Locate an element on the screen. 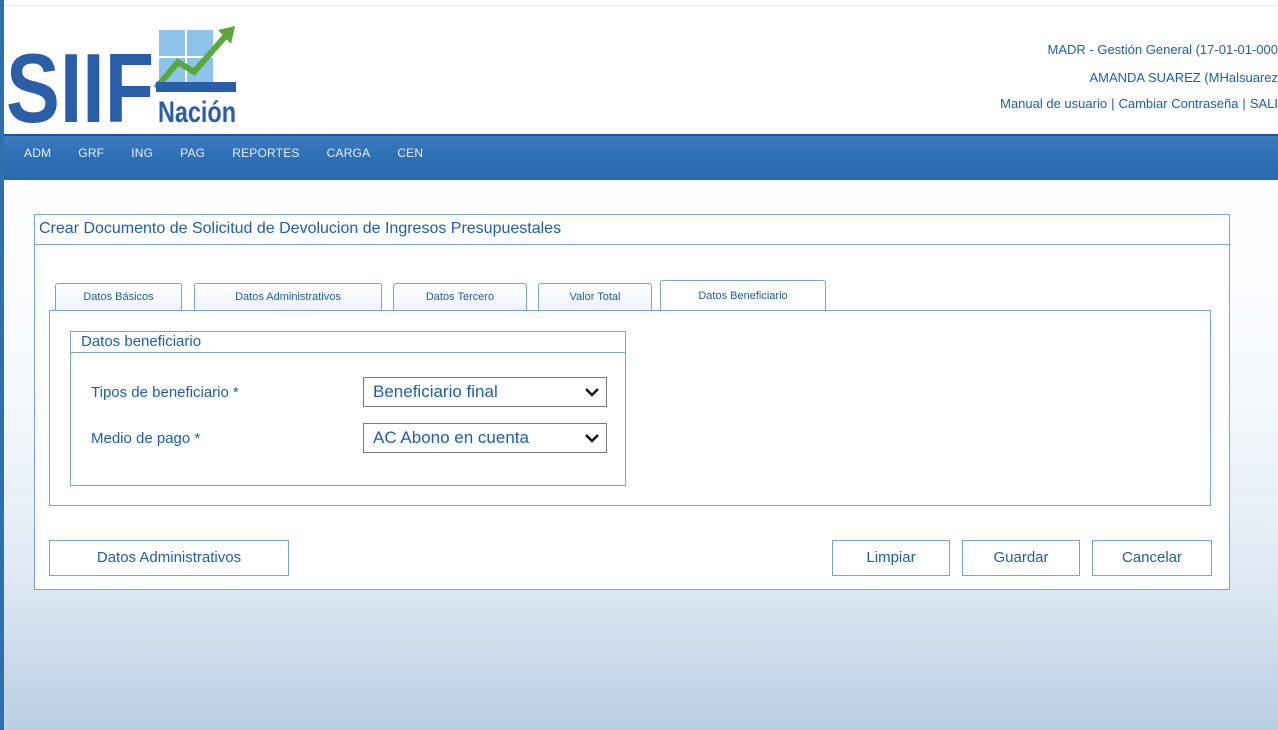 The height and width of the screenshot is (730, 1278). save-button: Guardar is located at coordinates (1021, 558).